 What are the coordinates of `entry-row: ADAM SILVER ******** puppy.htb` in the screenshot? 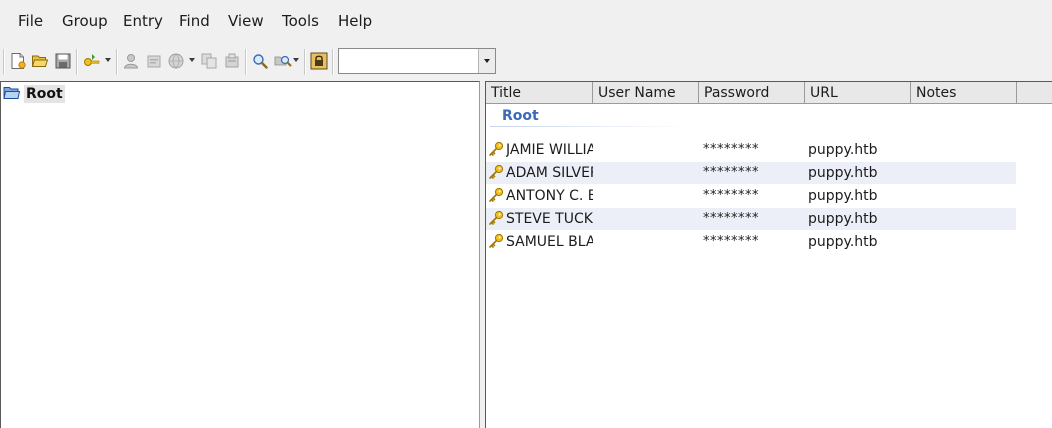 It's located at (751, 173).